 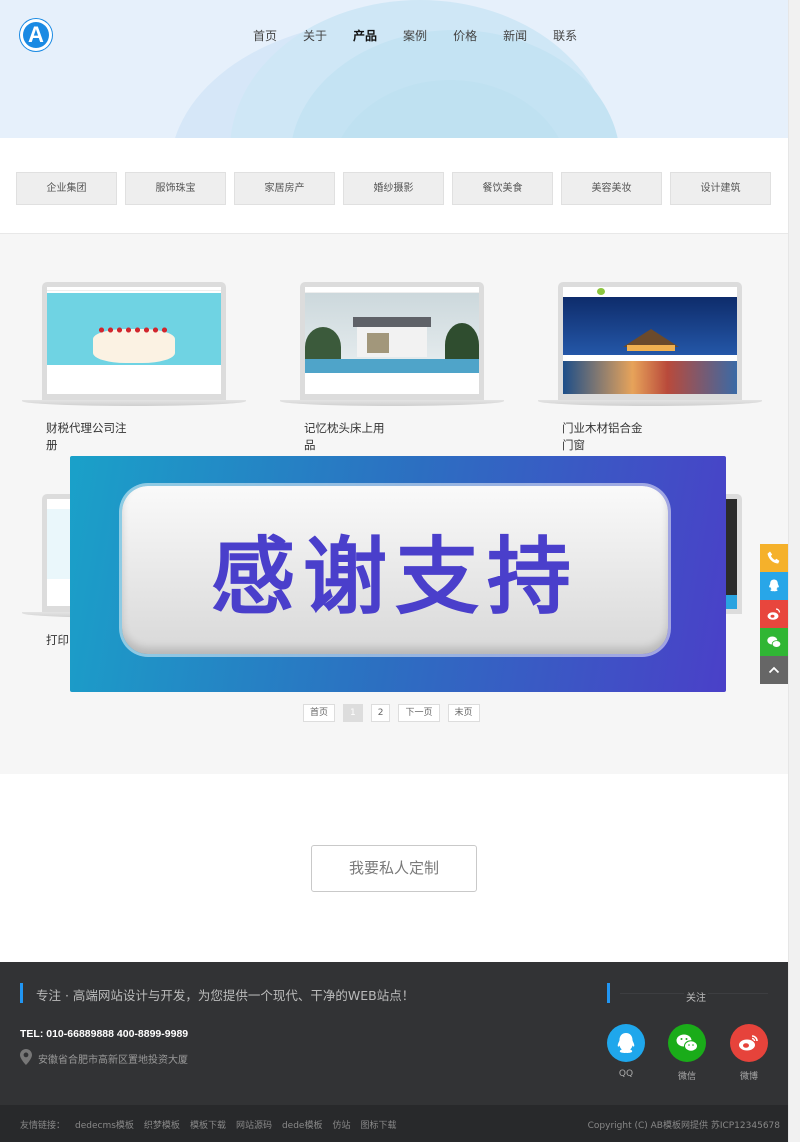 What do you see at coordinates (104, 1034) in the screenshot?
I see `footer-tel: TEL: 010-66889888 400-8899-9989` at bounding box center [104, 1034].